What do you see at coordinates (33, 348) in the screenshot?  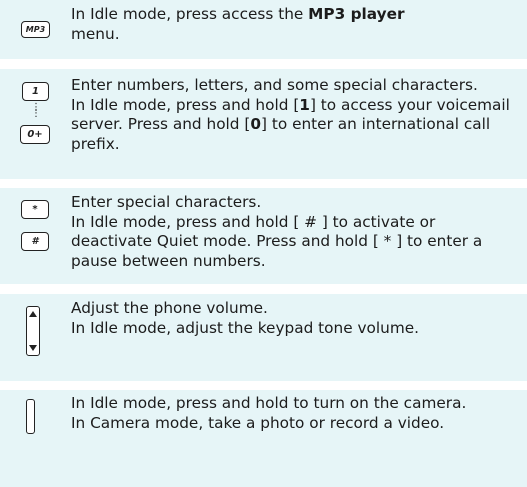 I see `volume-down-arrow-icon` at bounding box center [33, 348].